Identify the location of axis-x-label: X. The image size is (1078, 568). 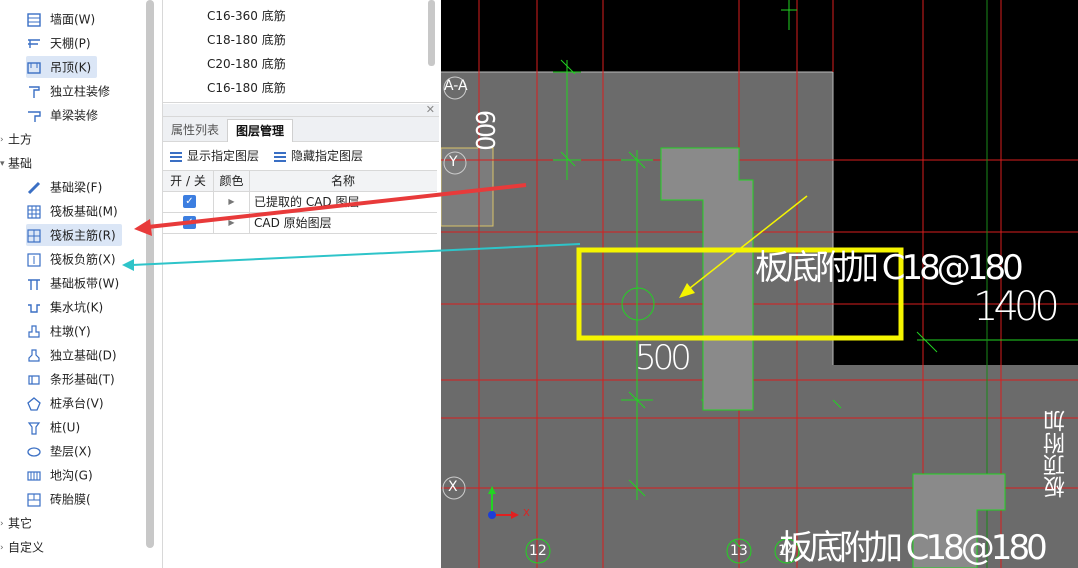
(453, 487).